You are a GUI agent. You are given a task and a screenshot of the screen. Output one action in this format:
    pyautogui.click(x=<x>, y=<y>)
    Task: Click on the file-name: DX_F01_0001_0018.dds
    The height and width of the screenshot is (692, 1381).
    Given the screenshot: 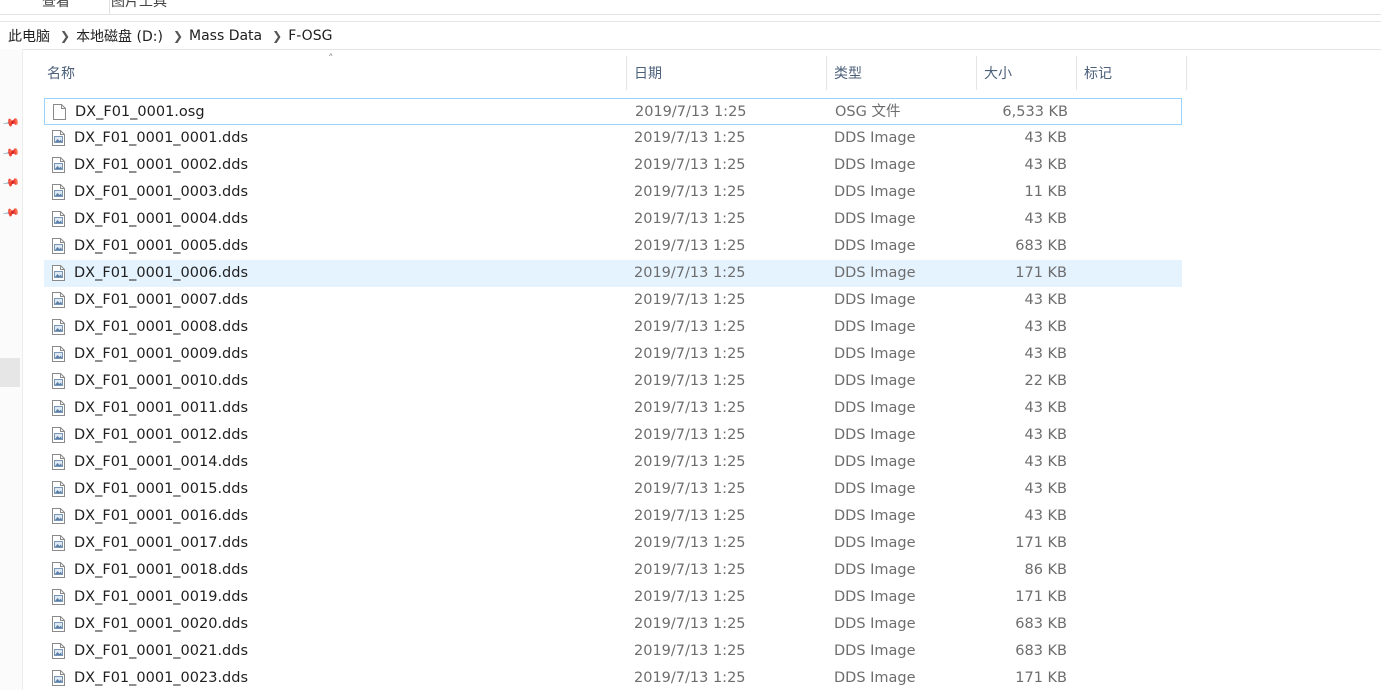 What is the action you would take?
    pyautogui.click(x=161, y=570)
    